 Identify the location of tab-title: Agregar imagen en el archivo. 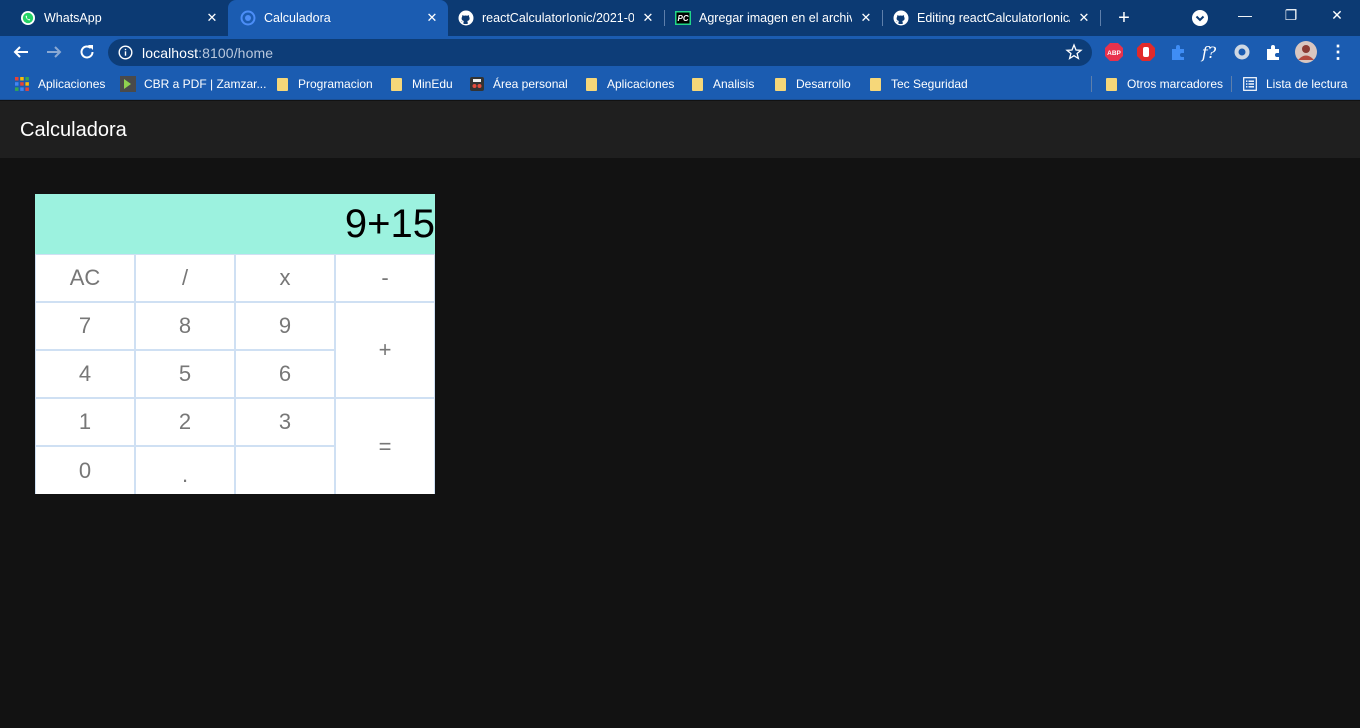
(775, 18).